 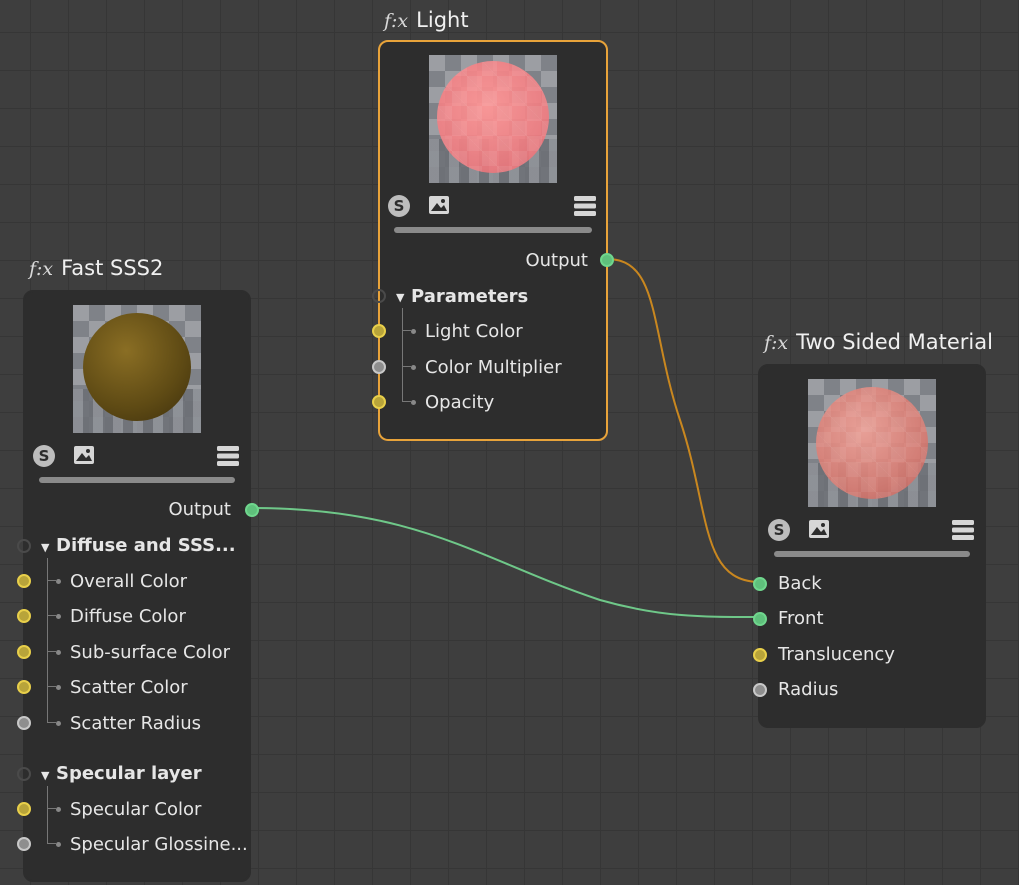 I want to click on translucency-label: Translucency, so click(x=836, y=654).